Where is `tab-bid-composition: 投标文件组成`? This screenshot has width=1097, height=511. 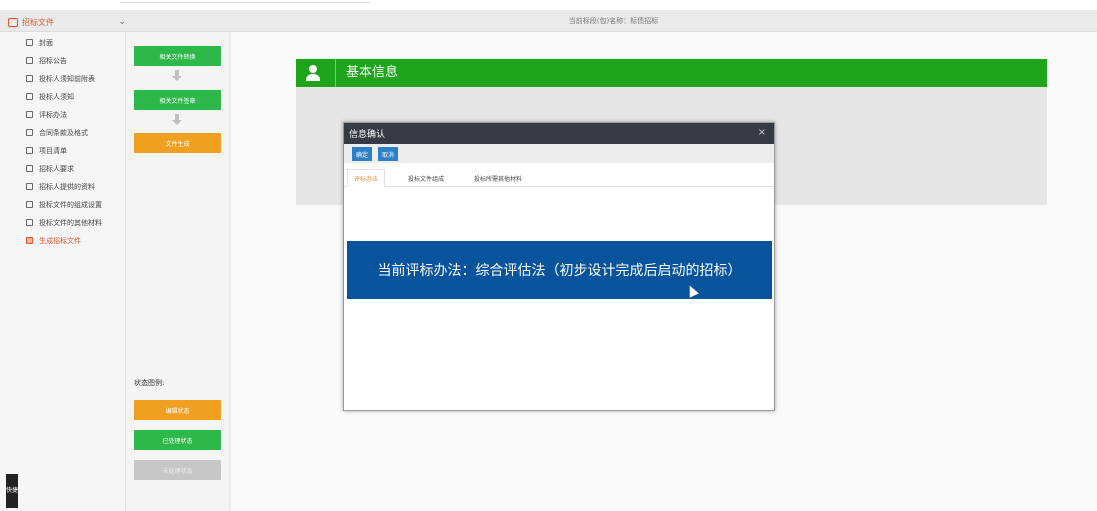 tab-bid-composition: 投标文件组成 is located at coordinates (426, 178).